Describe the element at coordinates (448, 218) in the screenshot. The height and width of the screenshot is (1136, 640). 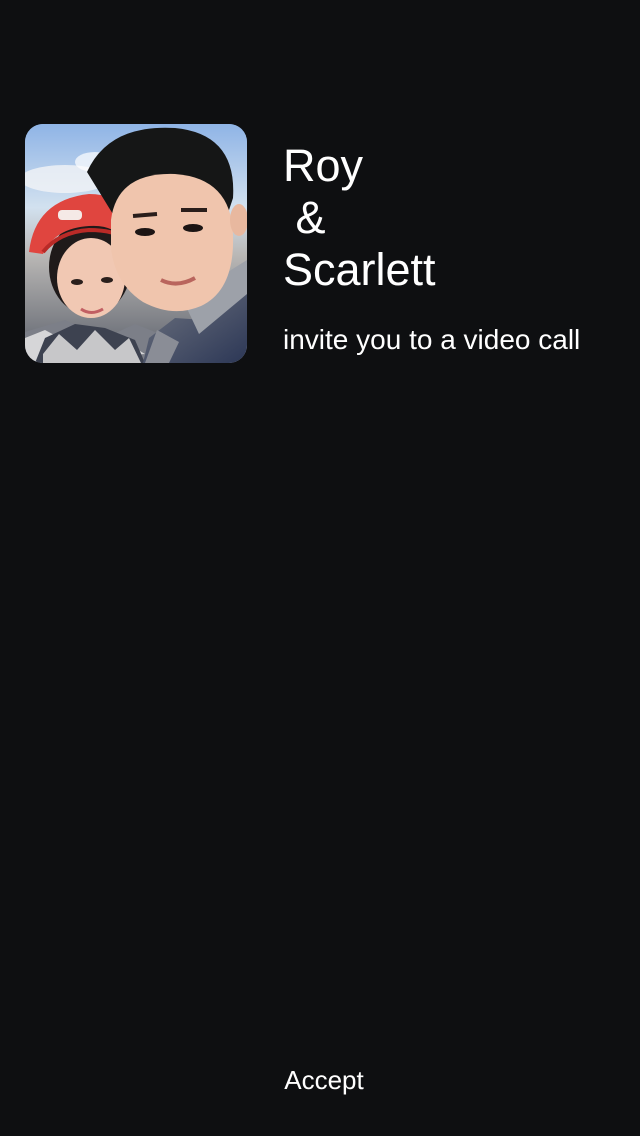
I see `caller-name: Roy & Scarlett` at that location.